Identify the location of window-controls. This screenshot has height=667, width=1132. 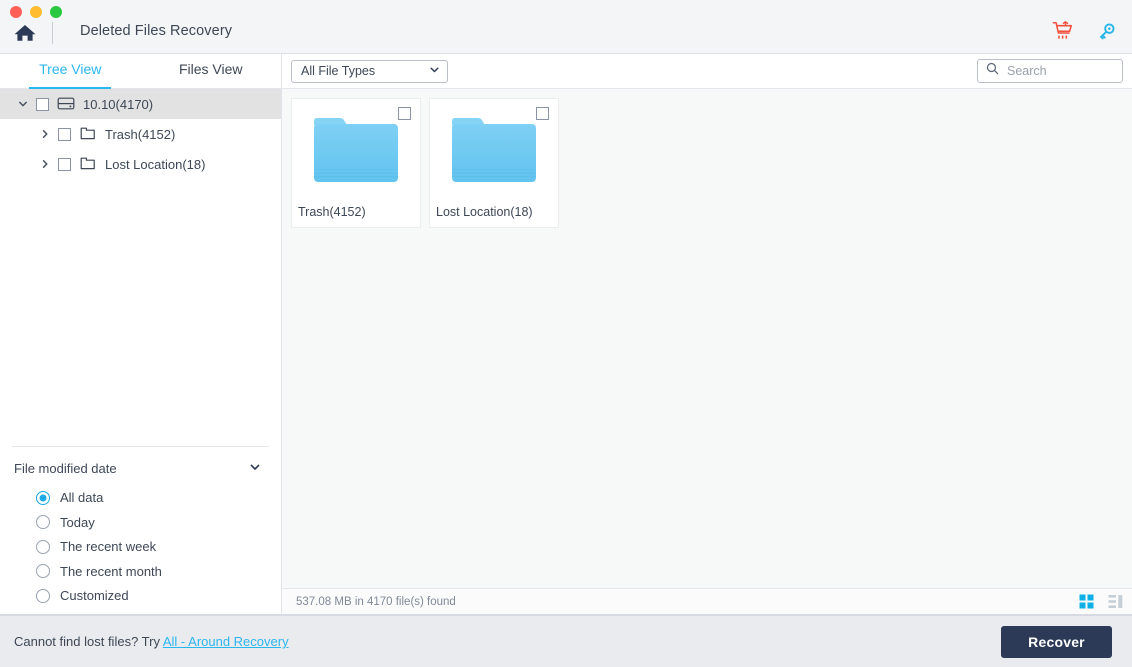
(36, 12).